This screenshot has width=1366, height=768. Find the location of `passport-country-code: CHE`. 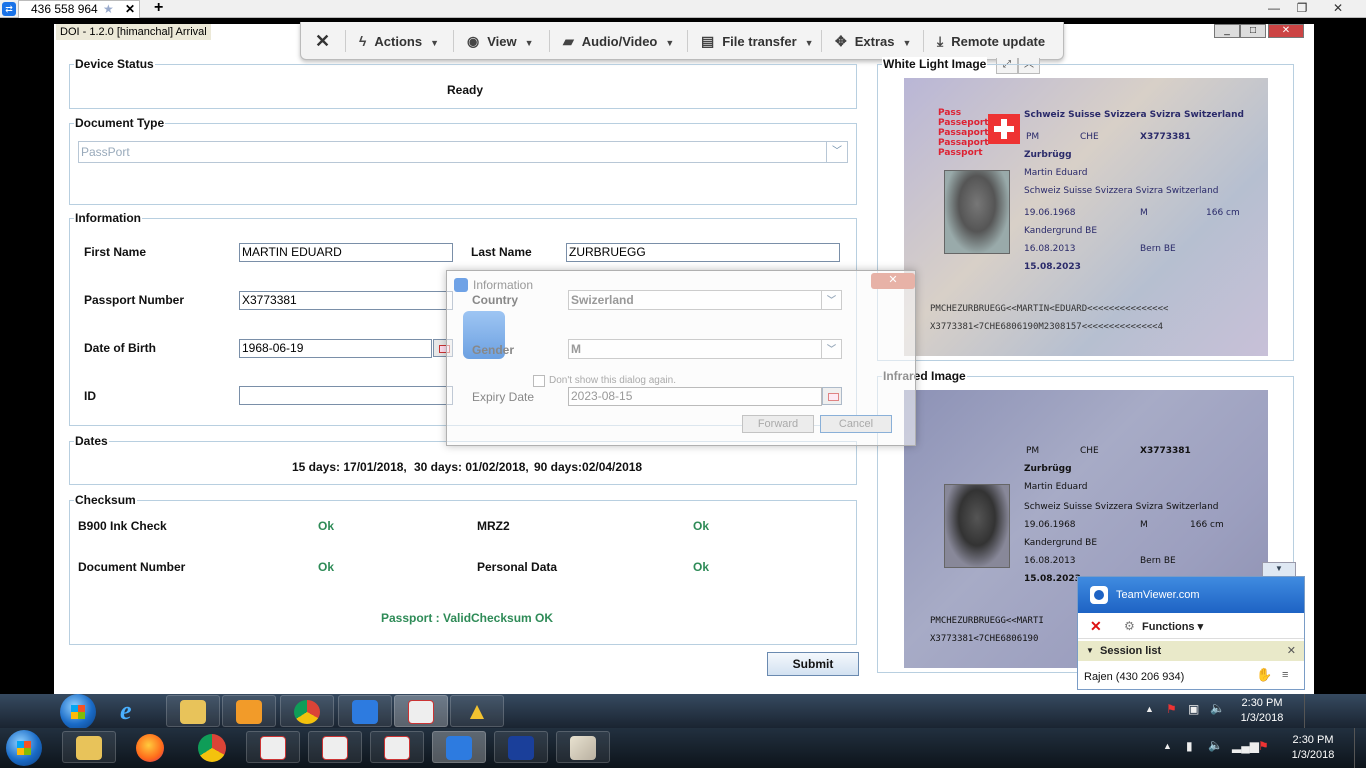

passport-country-code: CHE is located at coordinates (1089, 137).